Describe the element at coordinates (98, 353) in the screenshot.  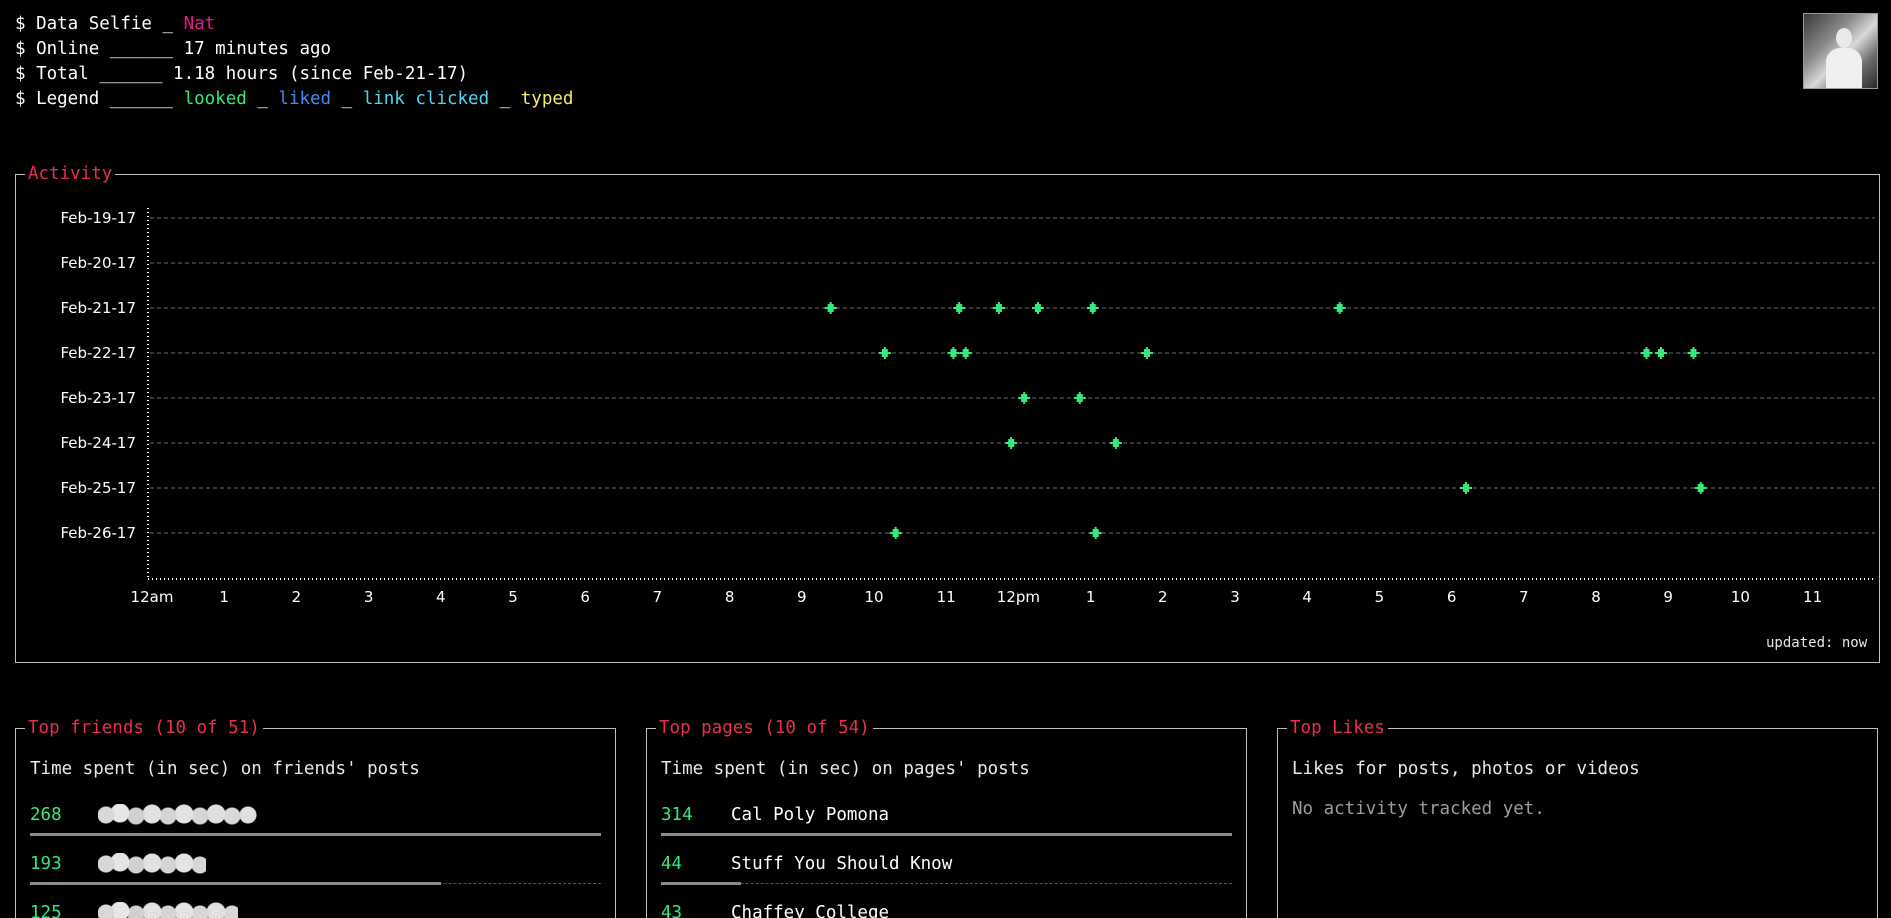
I see `y-tick-label: Feb-22-17` at that location.